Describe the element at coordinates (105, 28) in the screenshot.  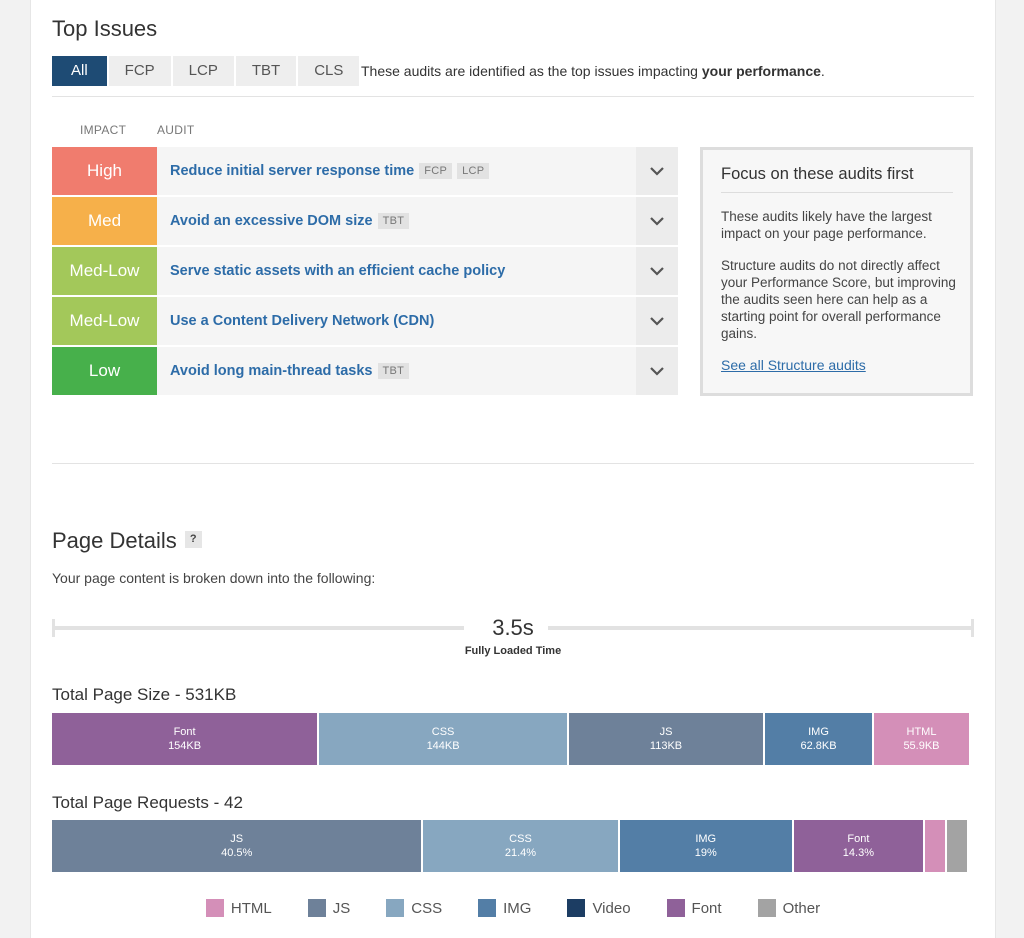
I see `top-issues-title: Top Issues` at that location.